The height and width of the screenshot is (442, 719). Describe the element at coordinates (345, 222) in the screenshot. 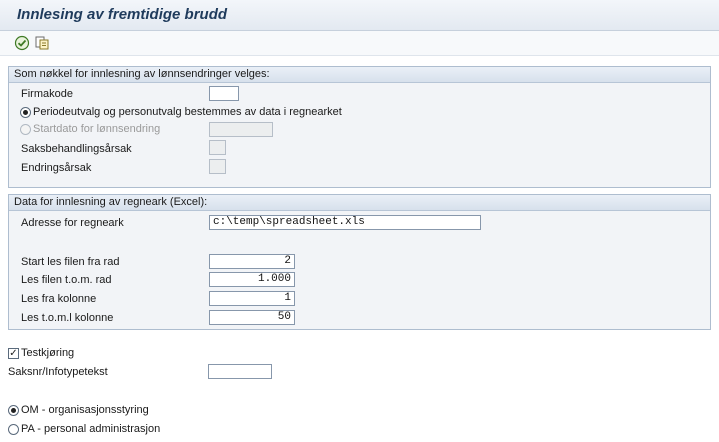

I see `address-field: c:\temp\spreadsheet.xls` at that location.